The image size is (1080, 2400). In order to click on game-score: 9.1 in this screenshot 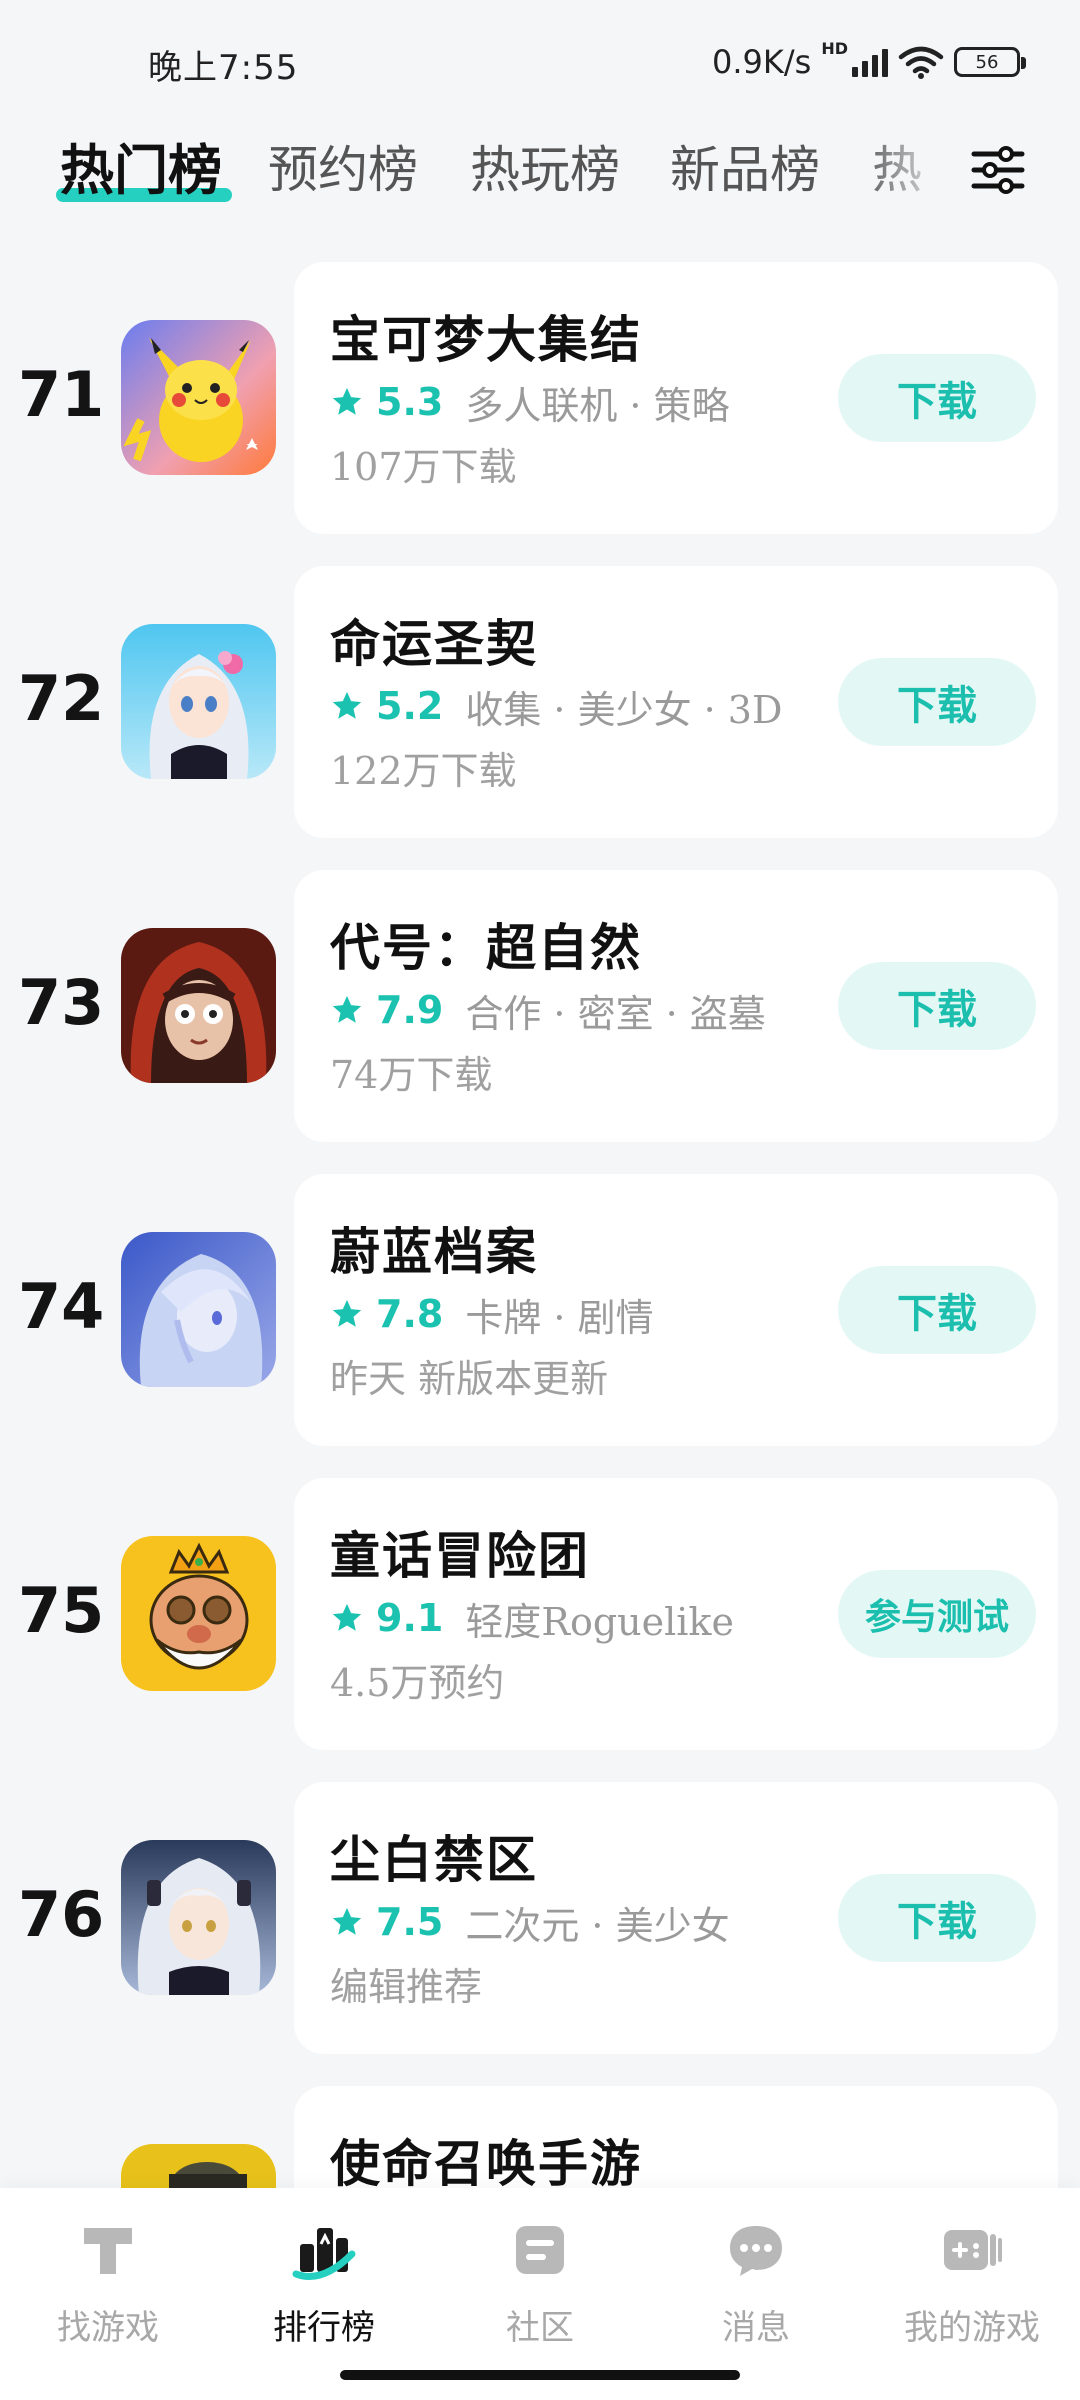, I will do `click(410, 1618)`.